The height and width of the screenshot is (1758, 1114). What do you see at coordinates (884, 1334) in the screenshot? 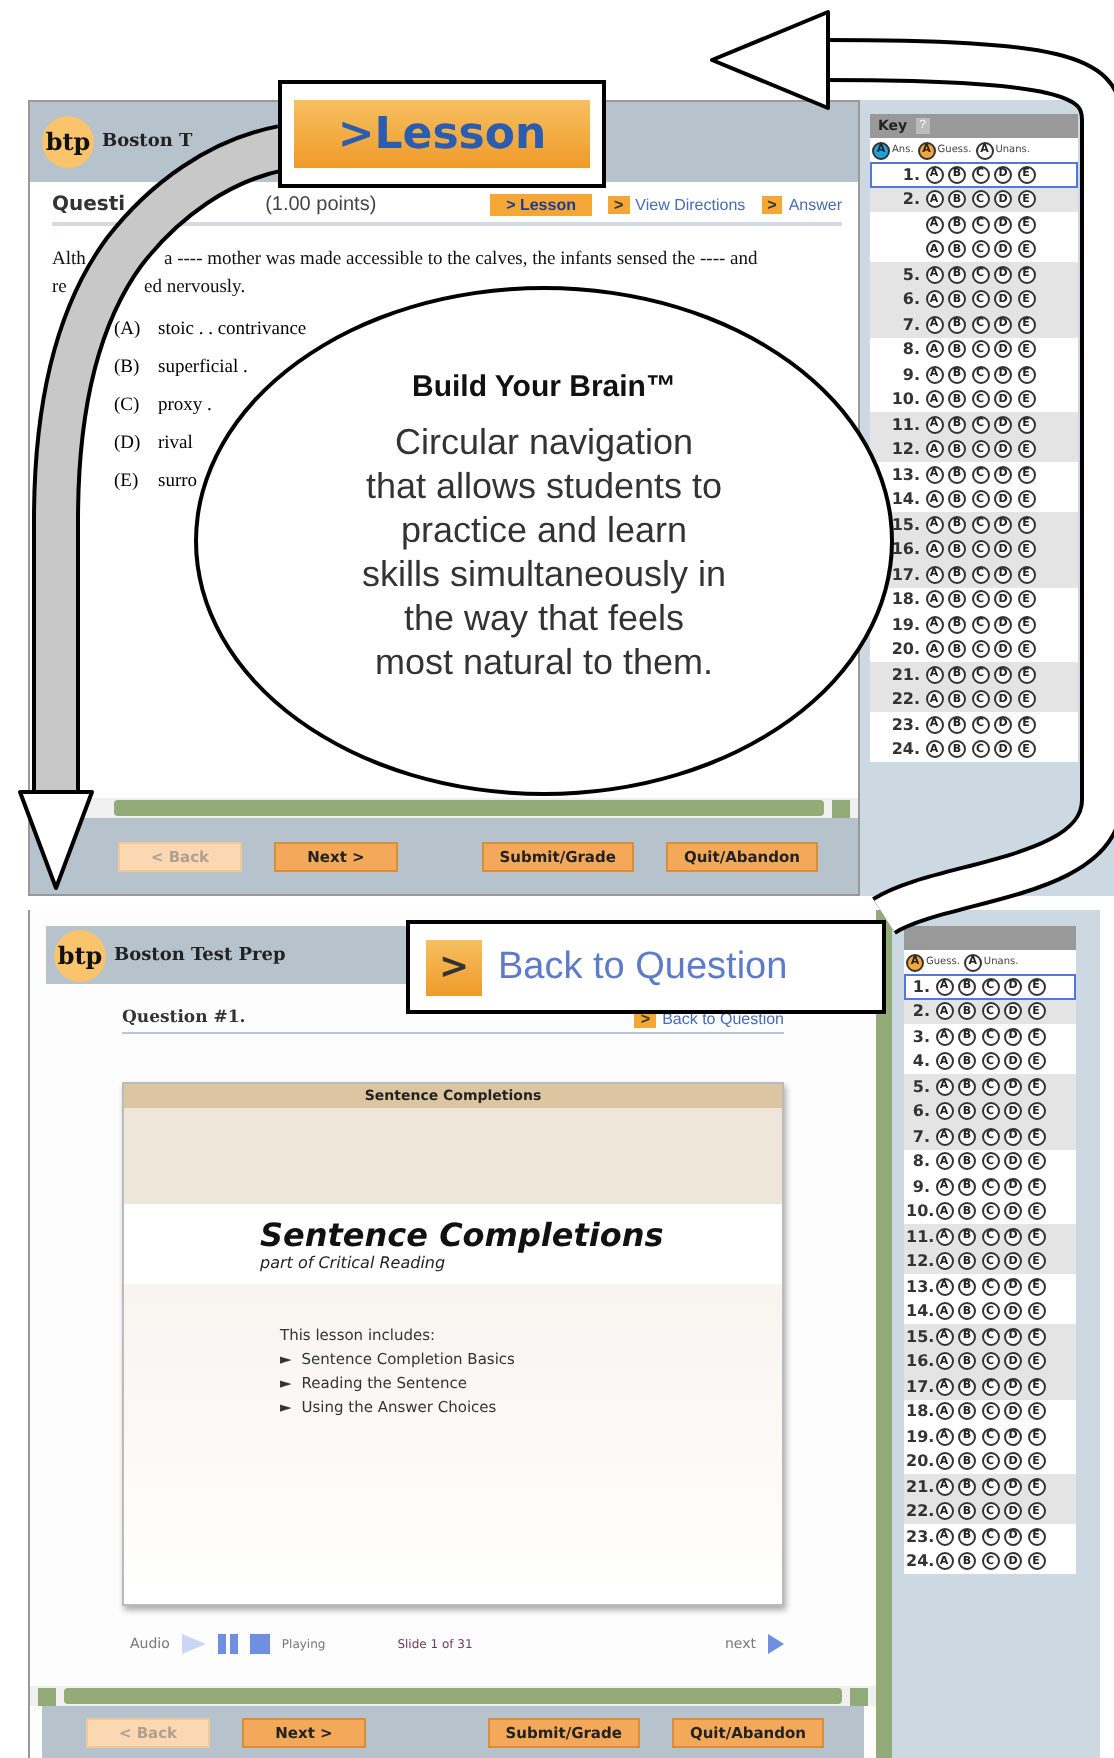
I see `vertical-scrollbar` at bounding box center [884, 1334].